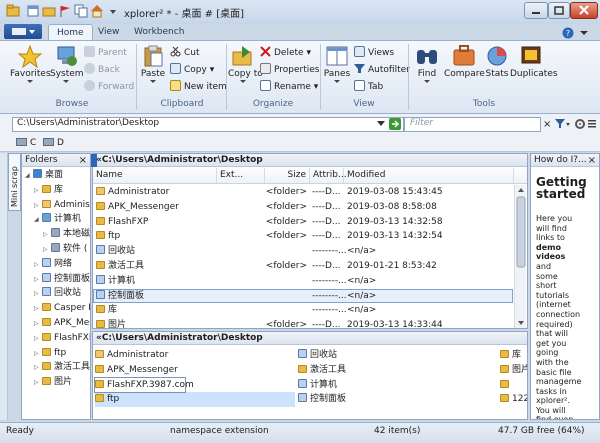 The height and width of the screenshot is (443, 600). Describe the element at coordinates (289, 87) in the screenshot. I see `rename-button: Rename ▾` at that location.